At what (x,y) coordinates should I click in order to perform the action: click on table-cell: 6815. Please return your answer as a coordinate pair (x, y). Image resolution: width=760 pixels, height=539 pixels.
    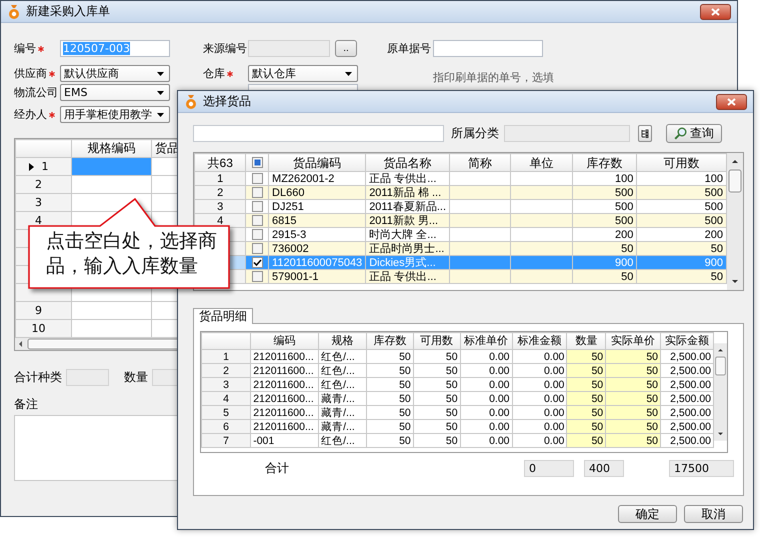
    Looking at the image, I should click on (317, 221).